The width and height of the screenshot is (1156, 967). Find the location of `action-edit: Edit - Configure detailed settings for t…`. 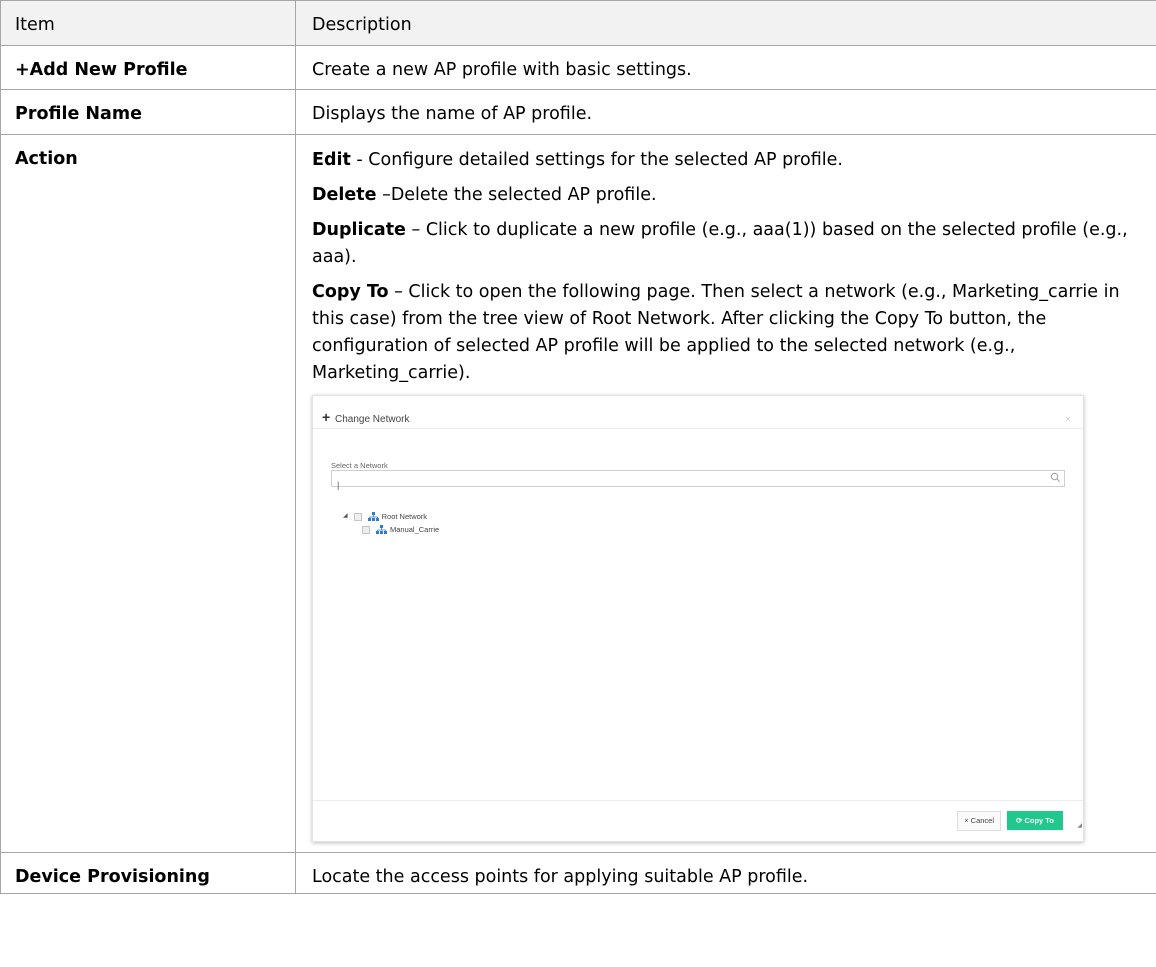

action-edit: Edit - Configure detailed settings for t… is located at coordinates (577, 160).